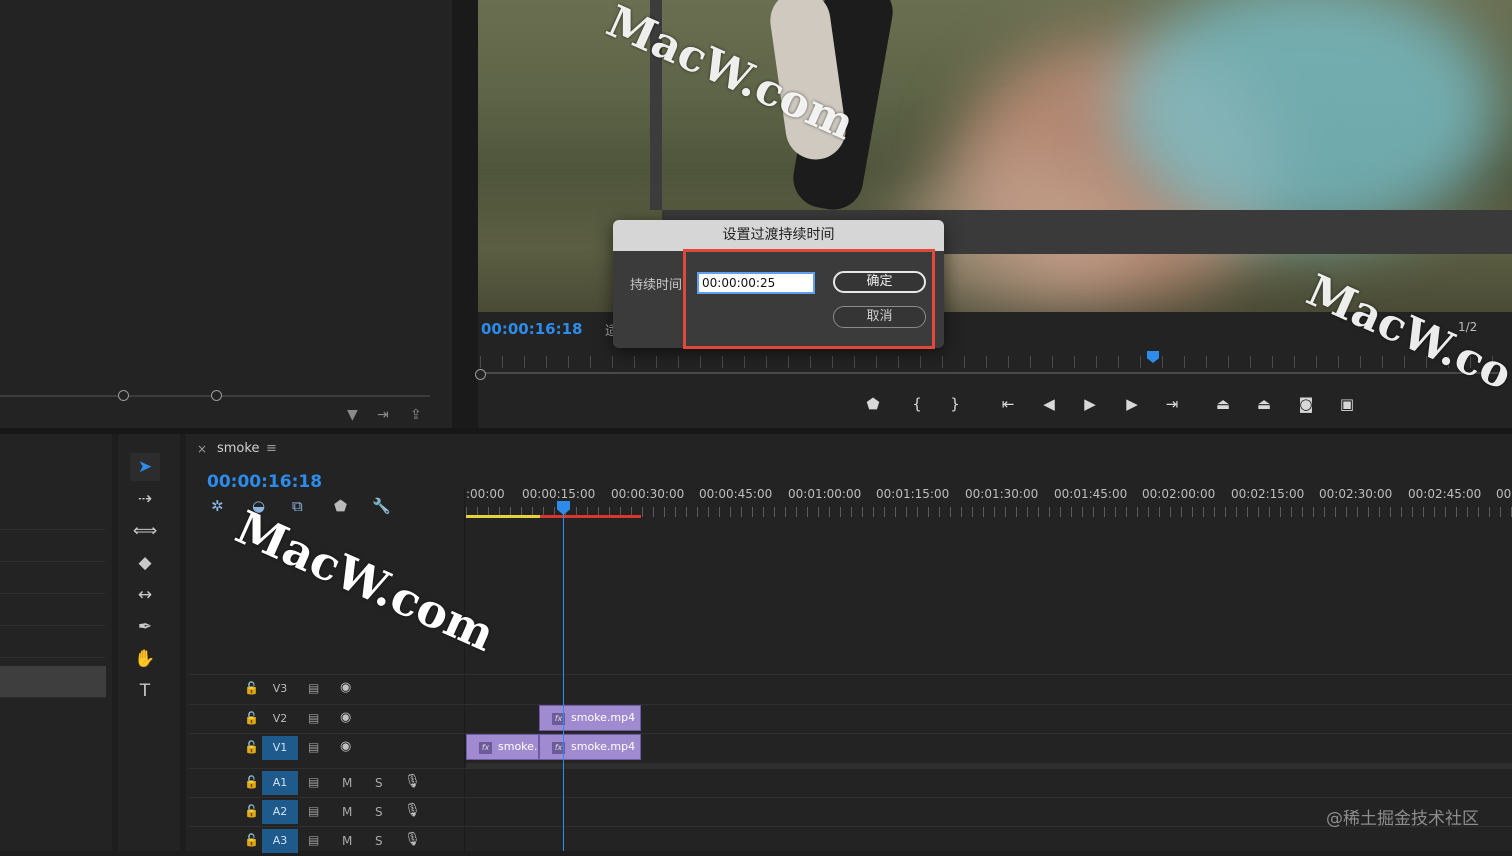  I want to click on export-icon: ⇪, so click(416, 415).